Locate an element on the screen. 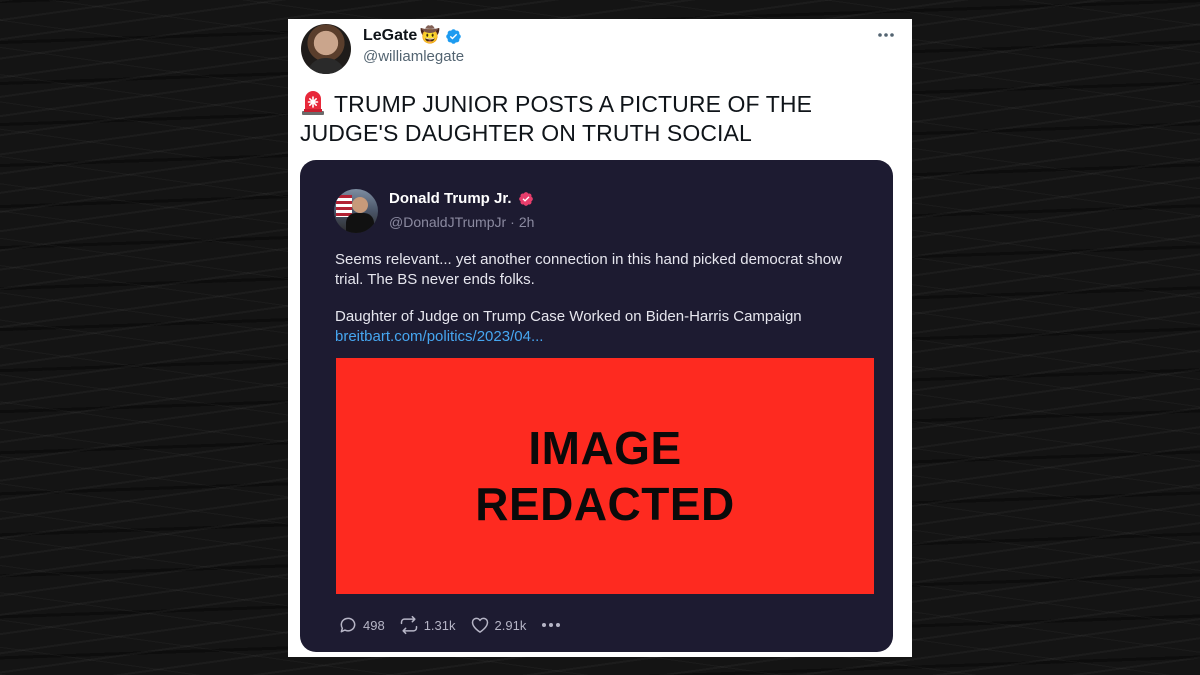  embedded-author-name: Donald Trump Jr. is located at coordinates (450, 198).